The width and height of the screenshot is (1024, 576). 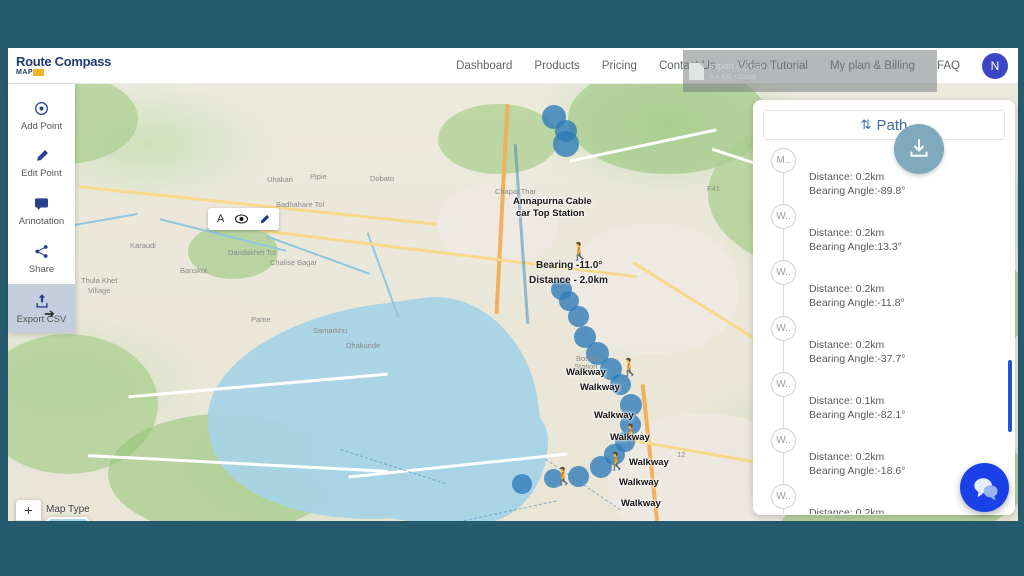 I want to click on map-poi-label: Annapurna Cable, so click(x=552, y=201).